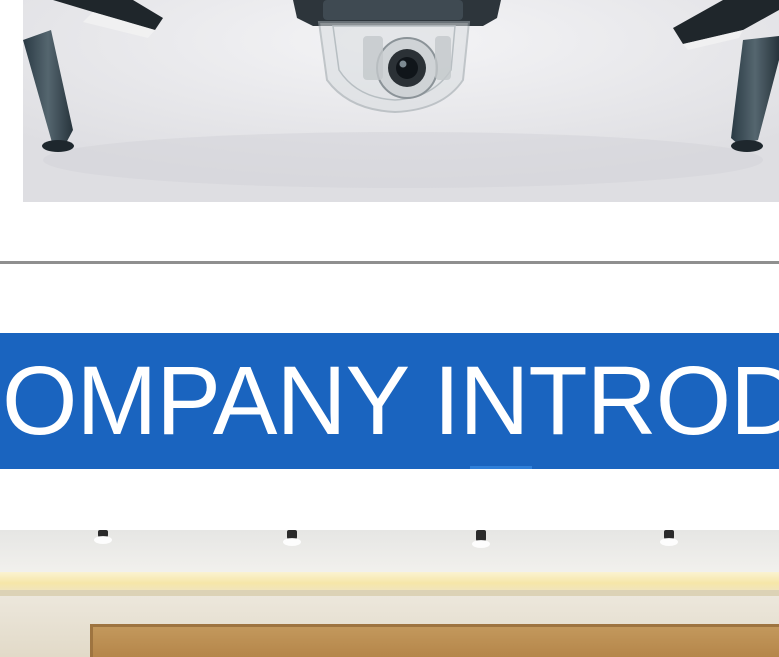 The width and height of the screenshot is (779, 657). What do you see at coordinates (389, 262) in the screenshot?
I see `section-divider` at bounding box center [389, 262].